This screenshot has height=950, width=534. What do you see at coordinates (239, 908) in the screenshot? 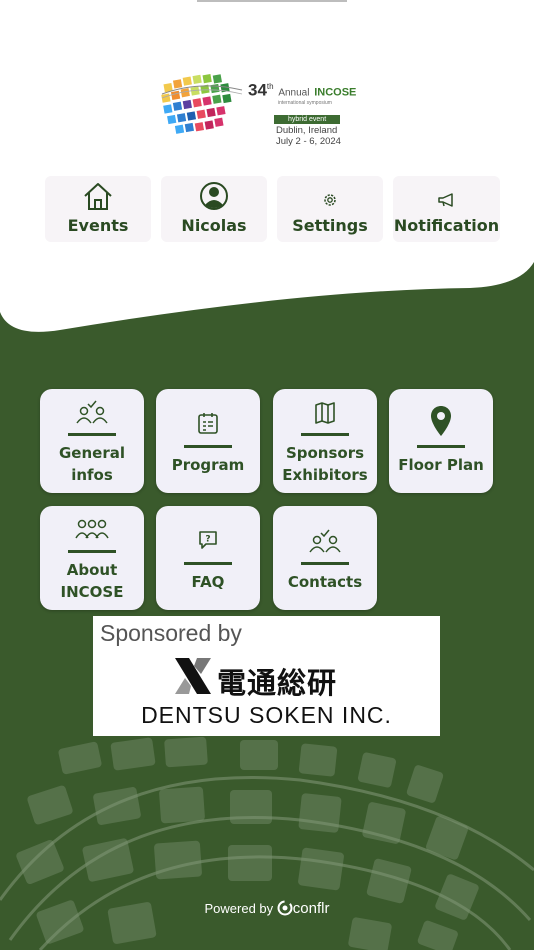
I see `powered-by-label: Powered by` at bounding box center [239, 908].